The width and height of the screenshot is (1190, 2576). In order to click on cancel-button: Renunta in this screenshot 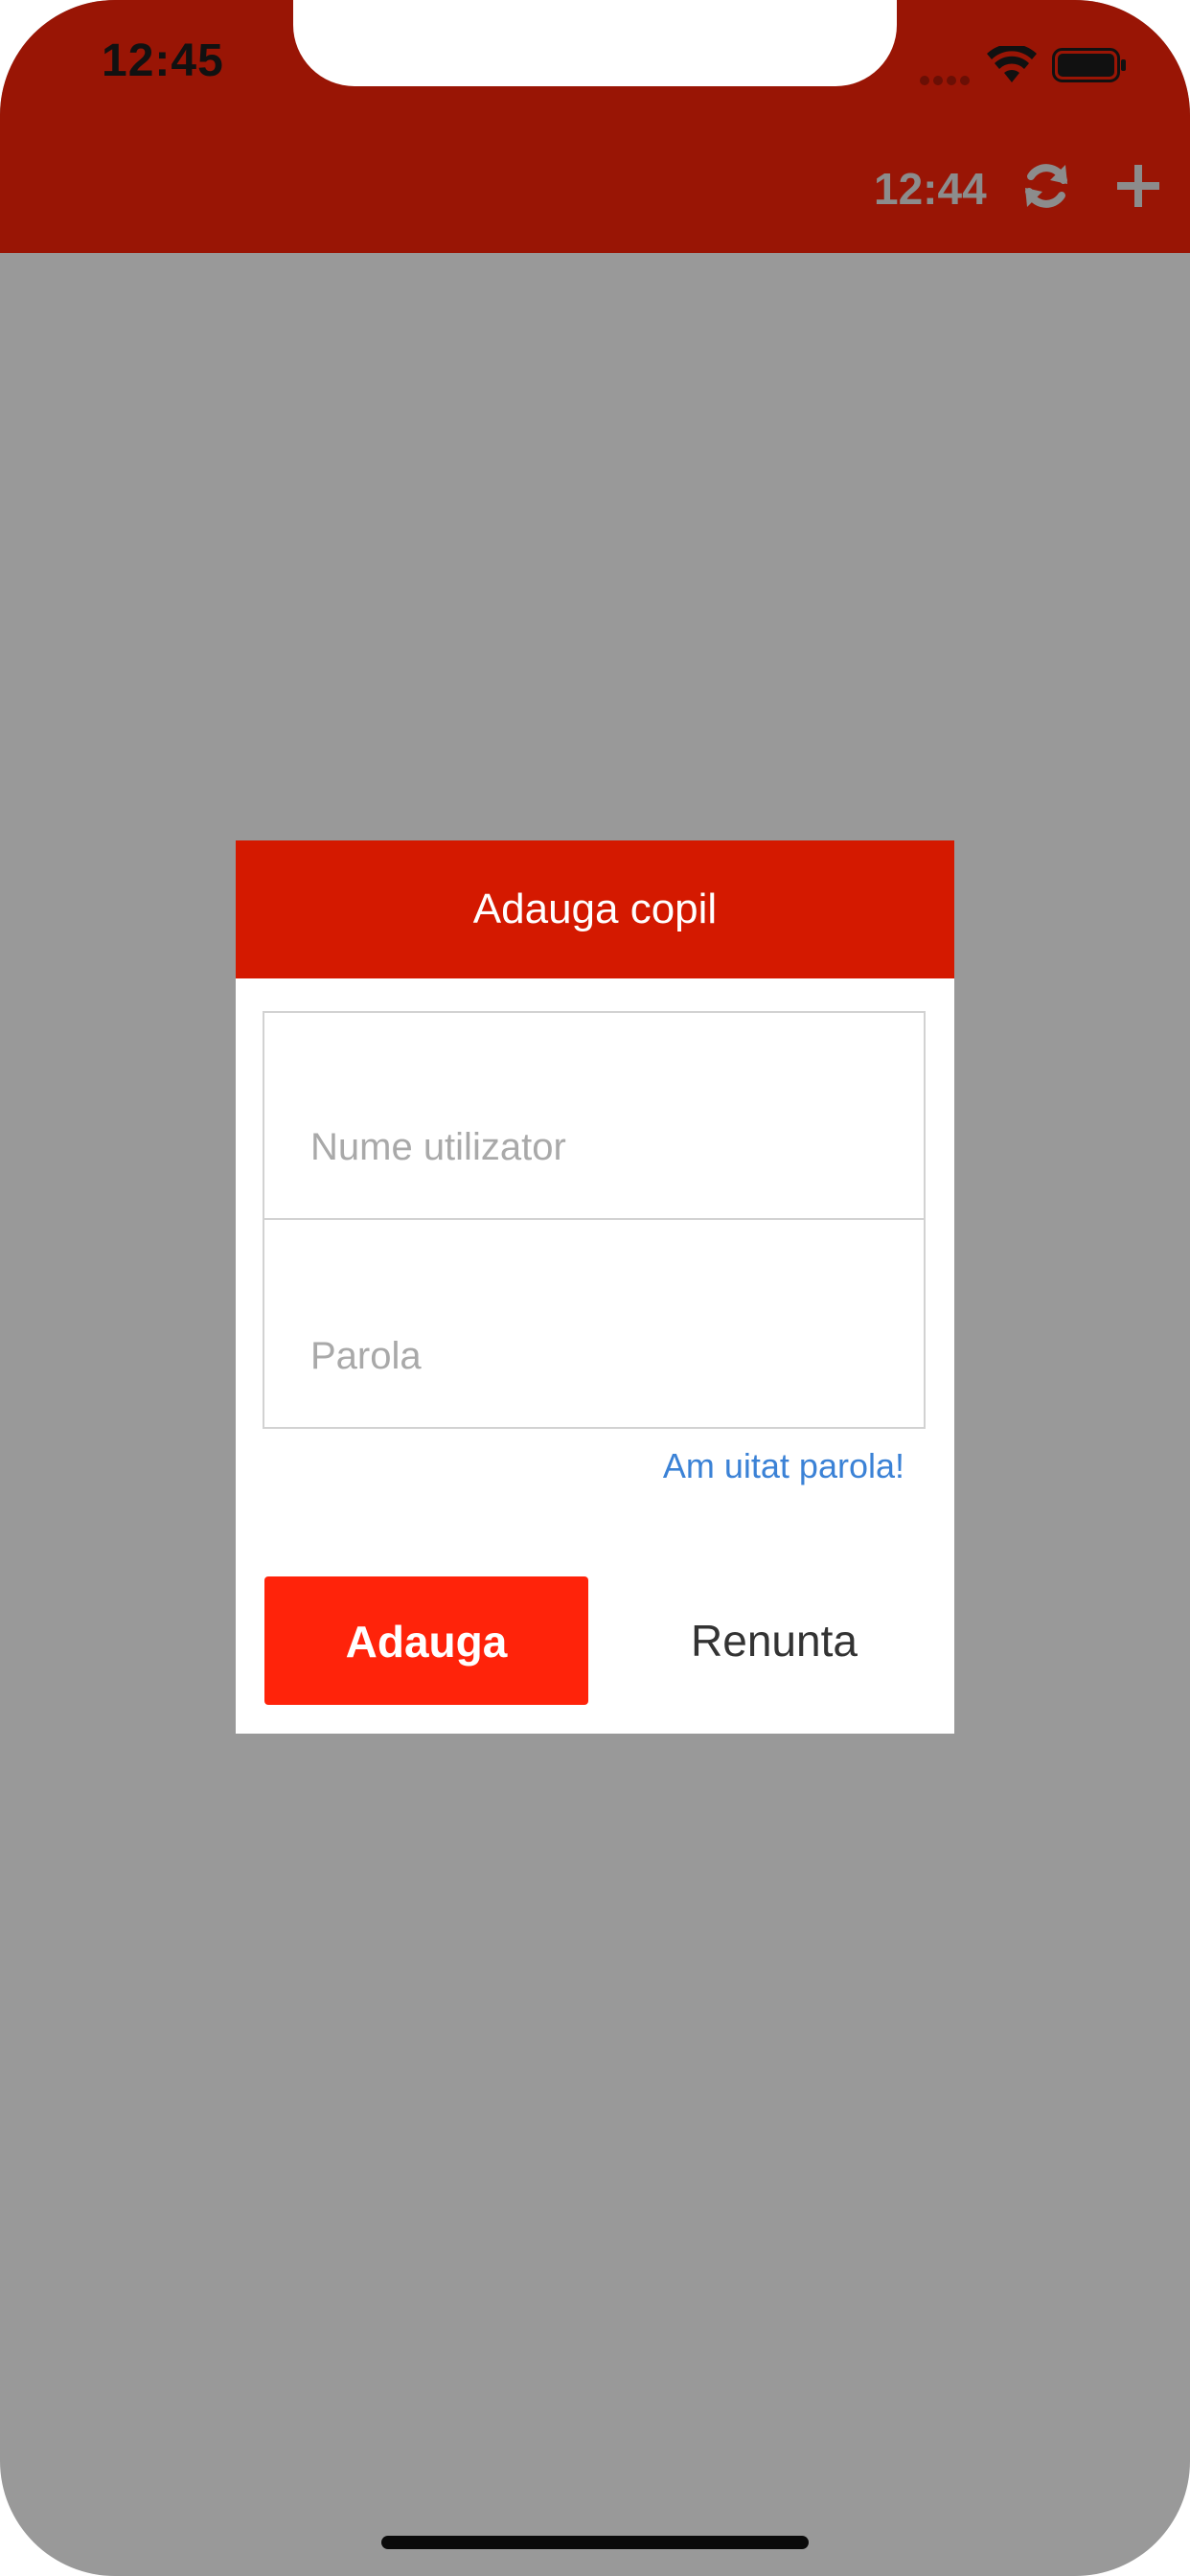, I will do `click(774, 1640)`.